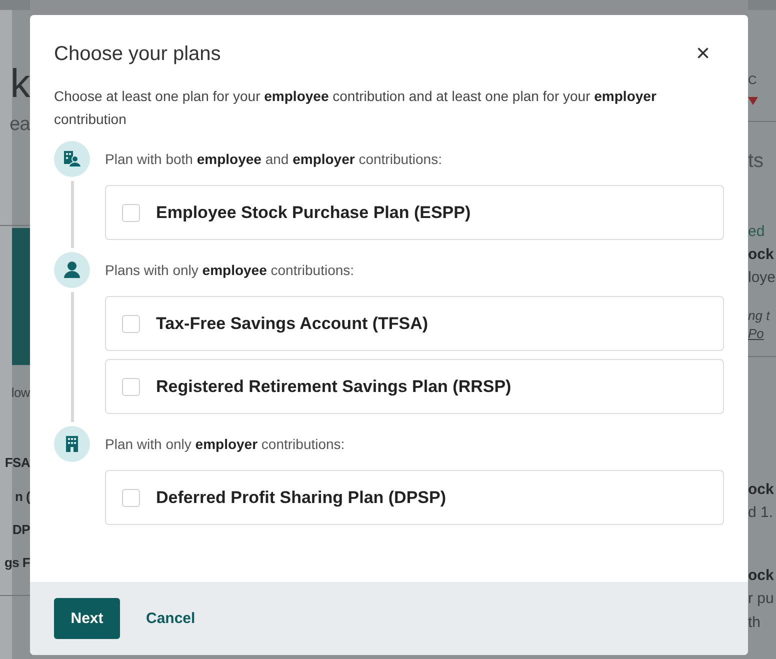 The width and height of the screenshot is (776, 659). What do you see at coordinates (20, 84) in the screenshot?
I see `text-fragment: k` at bounding box center [20, 84].